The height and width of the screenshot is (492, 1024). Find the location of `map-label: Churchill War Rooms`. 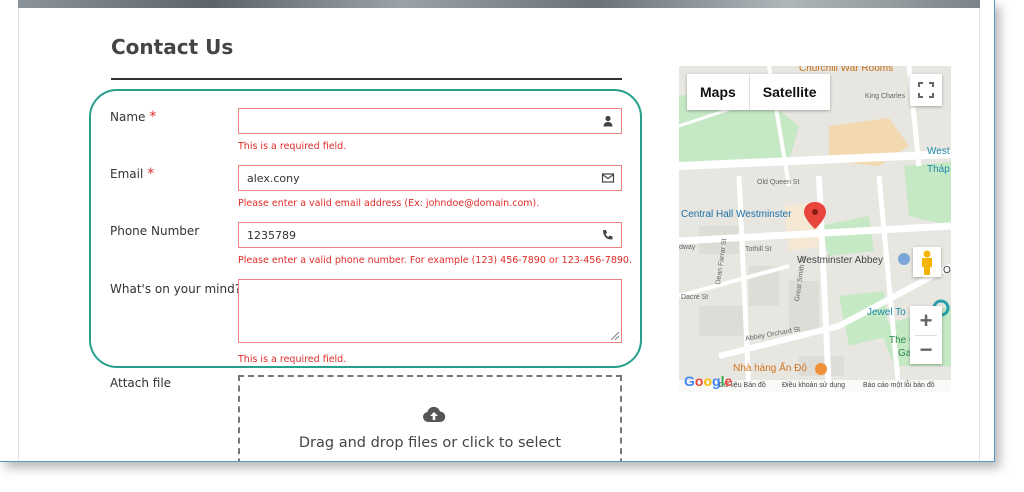

map-label: Churchill War Rooms is located at coordinates (846, 70).